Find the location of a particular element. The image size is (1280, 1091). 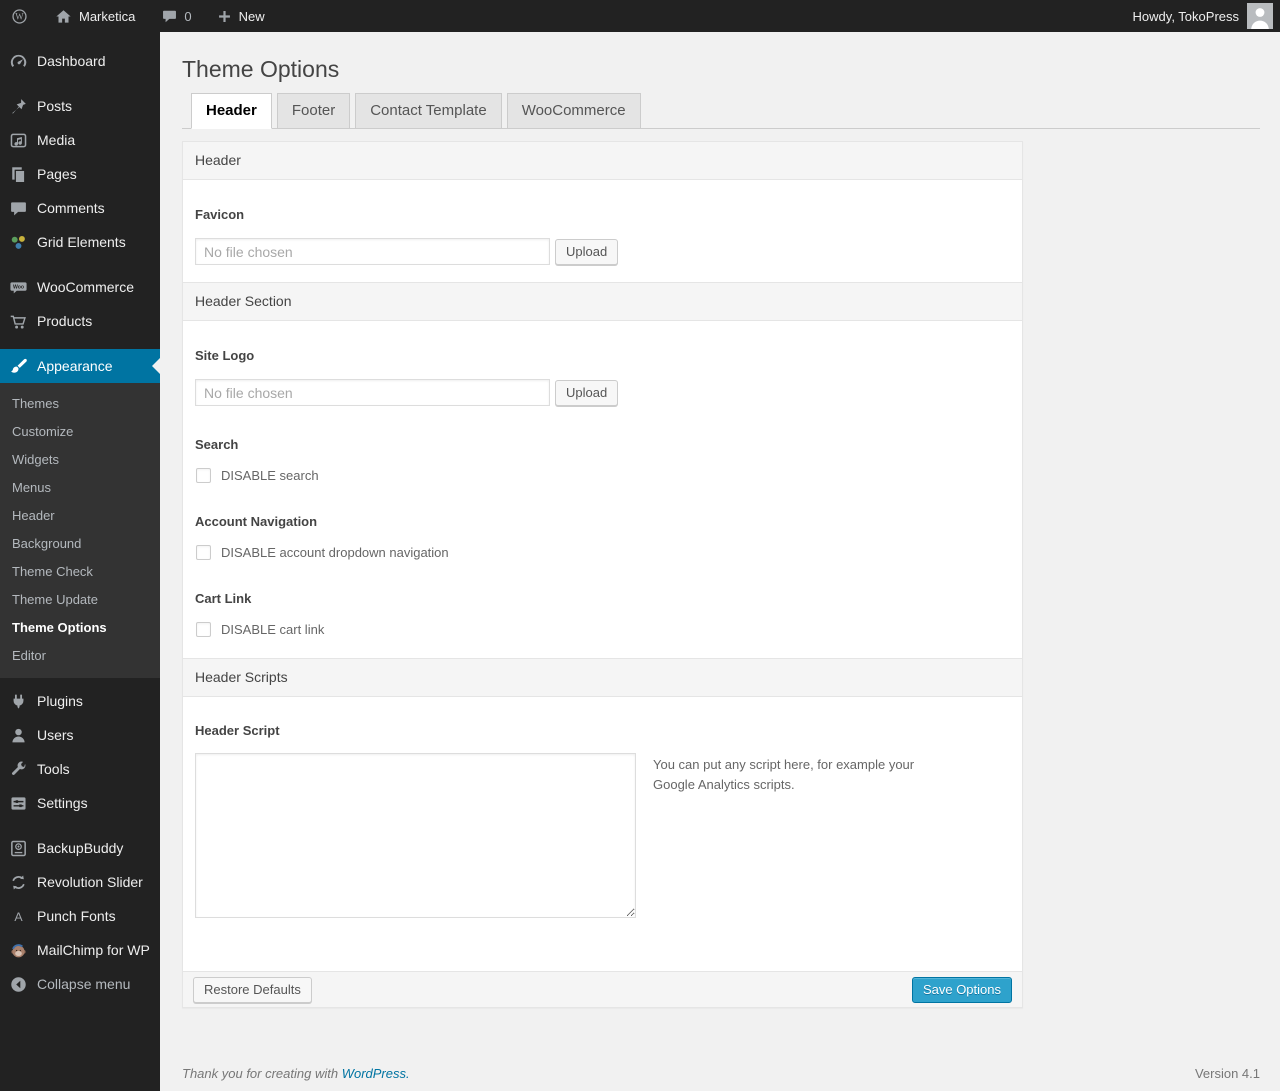

cart-icon is located at coordinates (18, 321).